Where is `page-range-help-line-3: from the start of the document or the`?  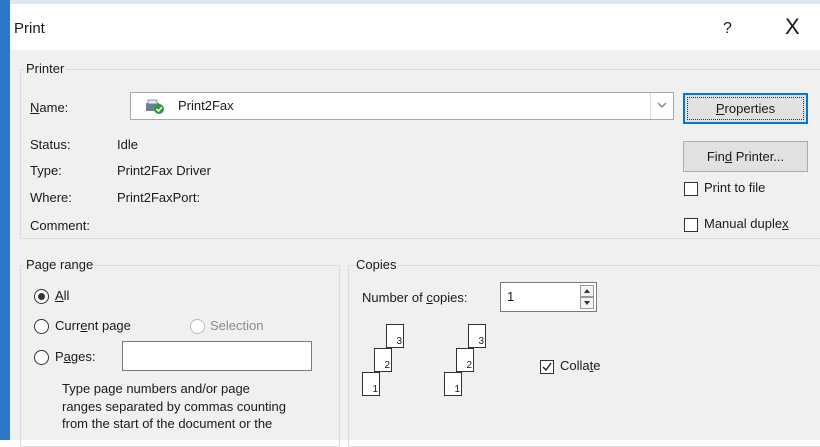
page-range-help-line-3: from the start of the document or the is located at coordinates (167, 423).